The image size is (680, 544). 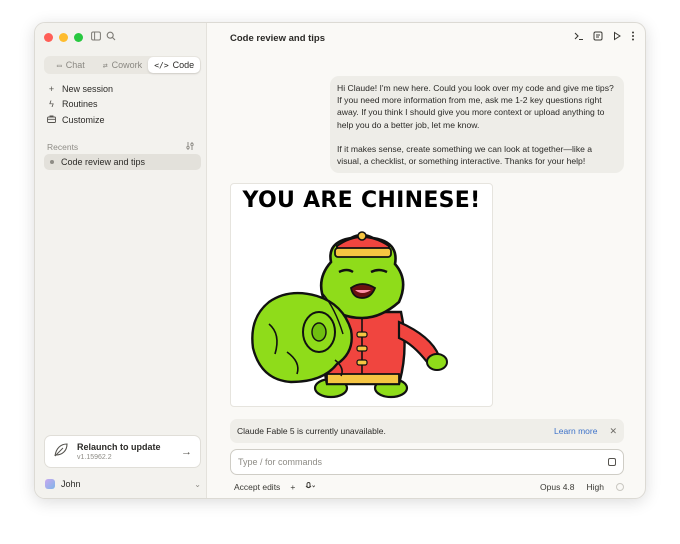 I want to click on frog-illustration, so click(x=349, y=315).